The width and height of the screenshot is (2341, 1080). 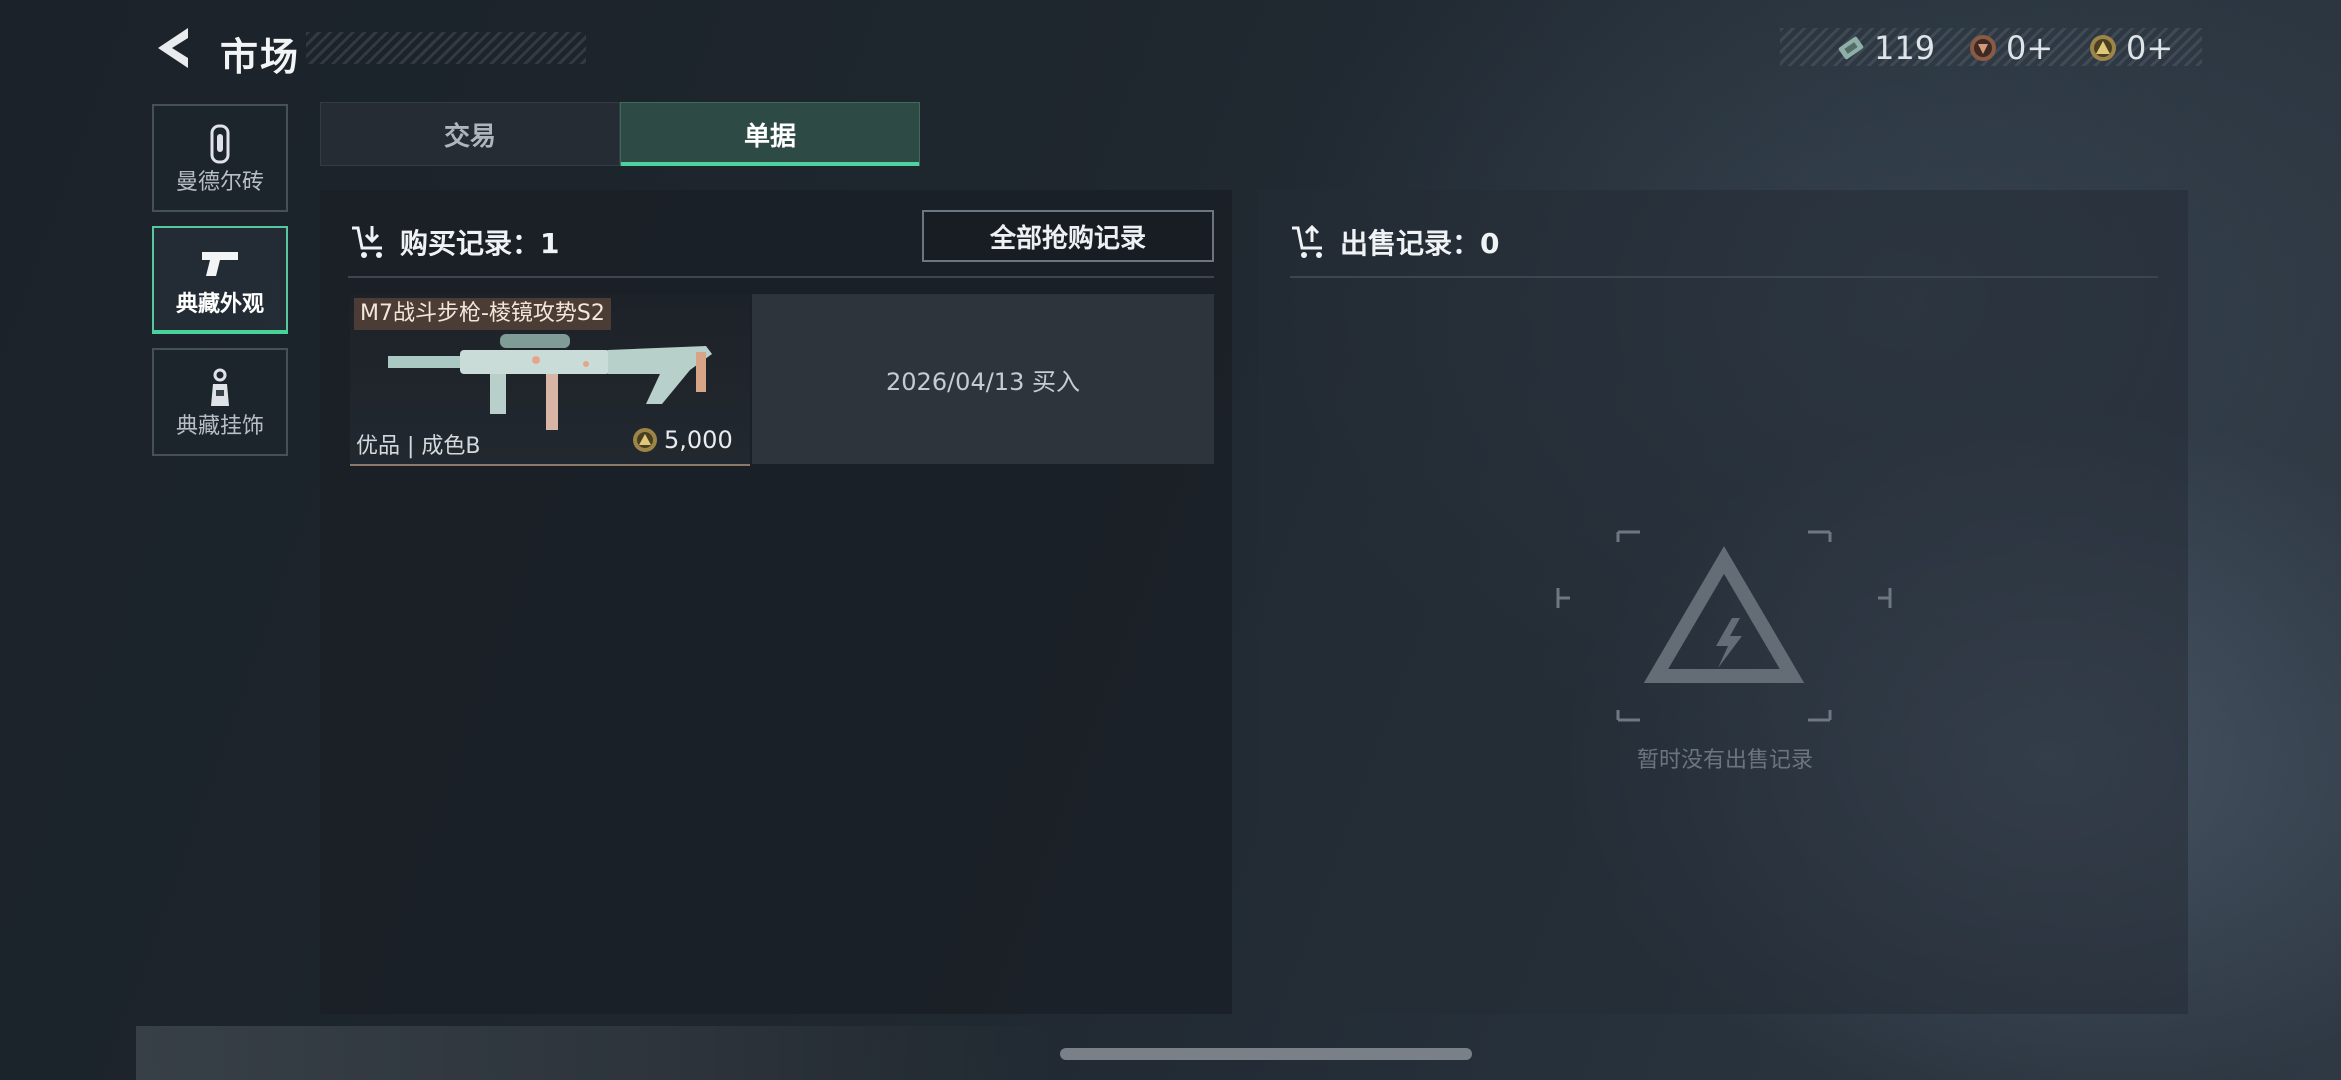 I want to click on brick-icon, so click(x=220, y=144).